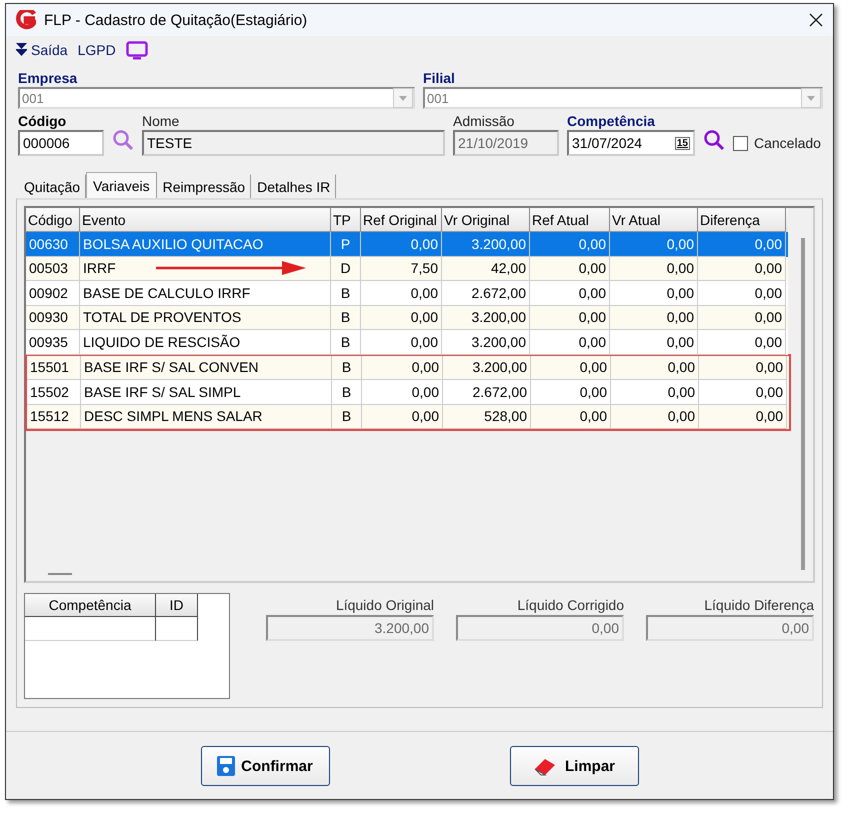 The width and height of the screenshot is (849, 814). Describe the element at coordinates (574, 766) in the screenshot. I see `clear-button: Limpar` at that location.